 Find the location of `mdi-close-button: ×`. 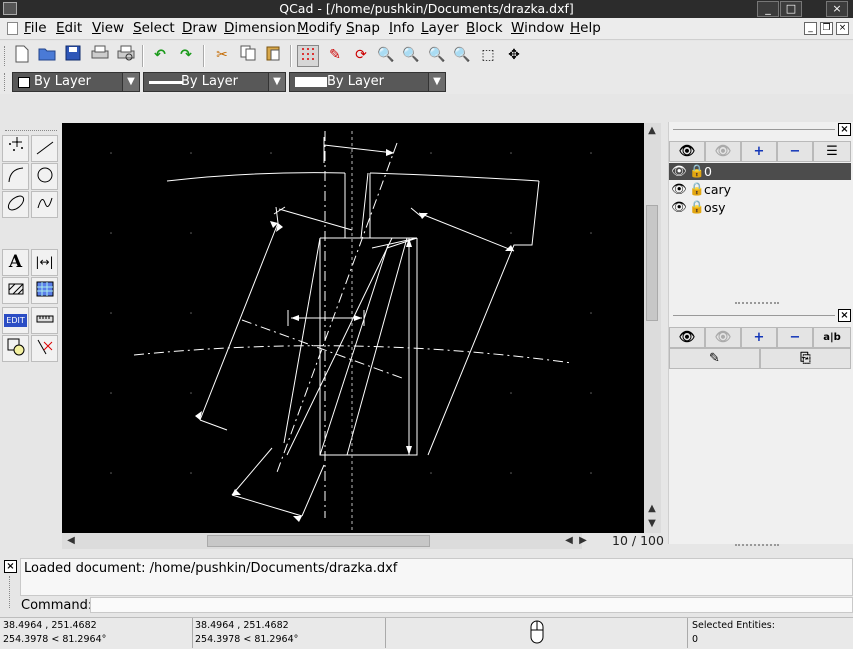

mdi-close-button: × is located at coordinates (842, 28).